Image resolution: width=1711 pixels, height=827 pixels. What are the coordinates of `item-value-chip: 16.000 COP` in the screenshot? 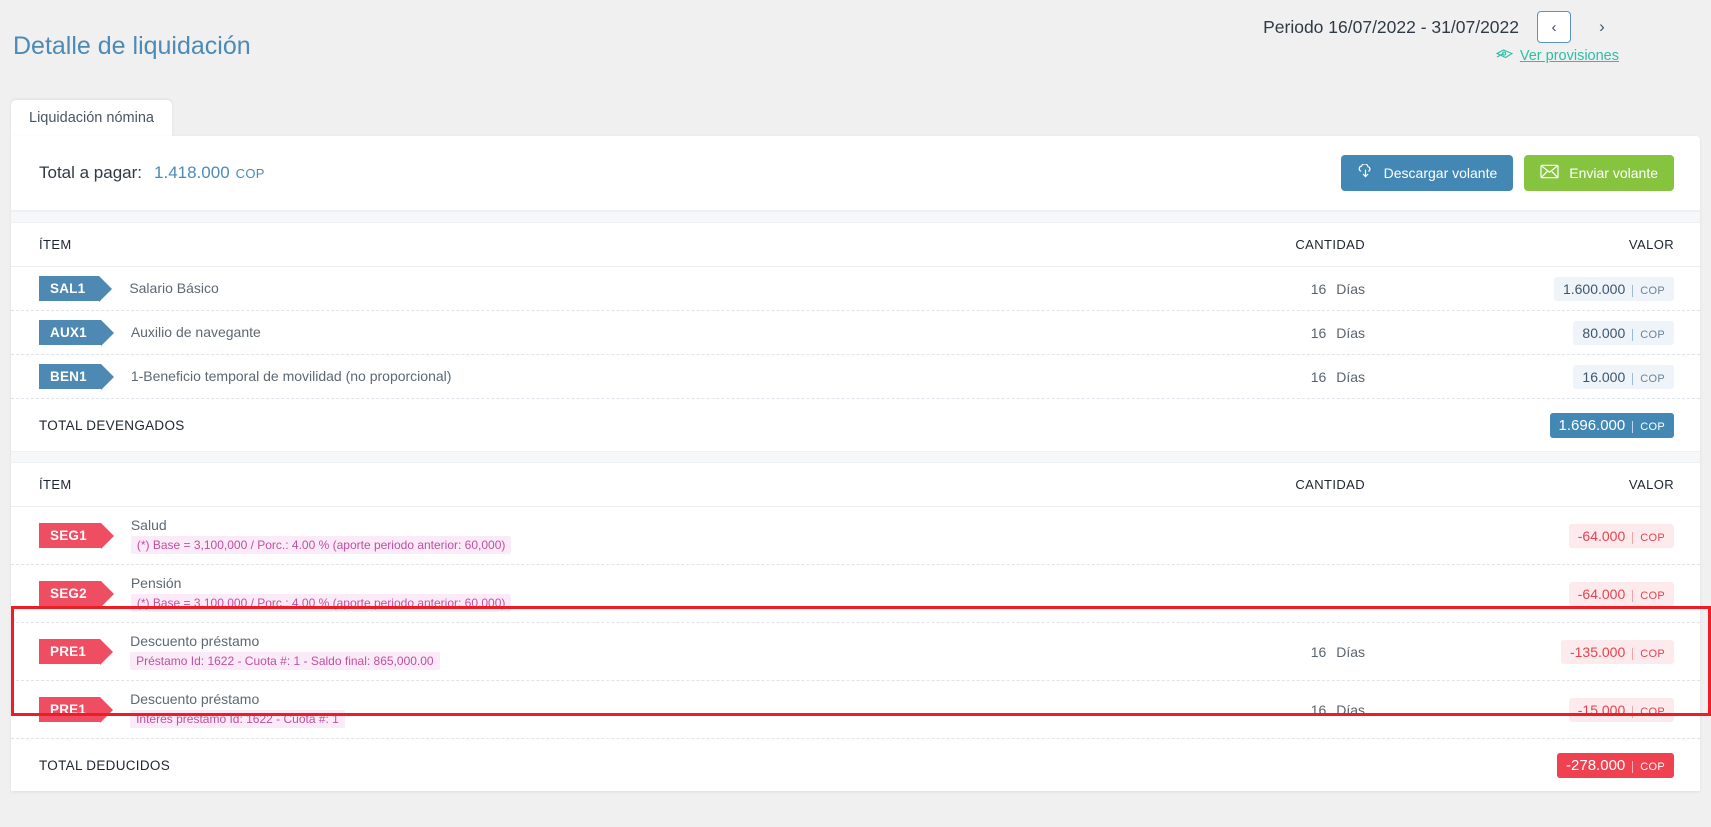 It's located at (1623, 376).